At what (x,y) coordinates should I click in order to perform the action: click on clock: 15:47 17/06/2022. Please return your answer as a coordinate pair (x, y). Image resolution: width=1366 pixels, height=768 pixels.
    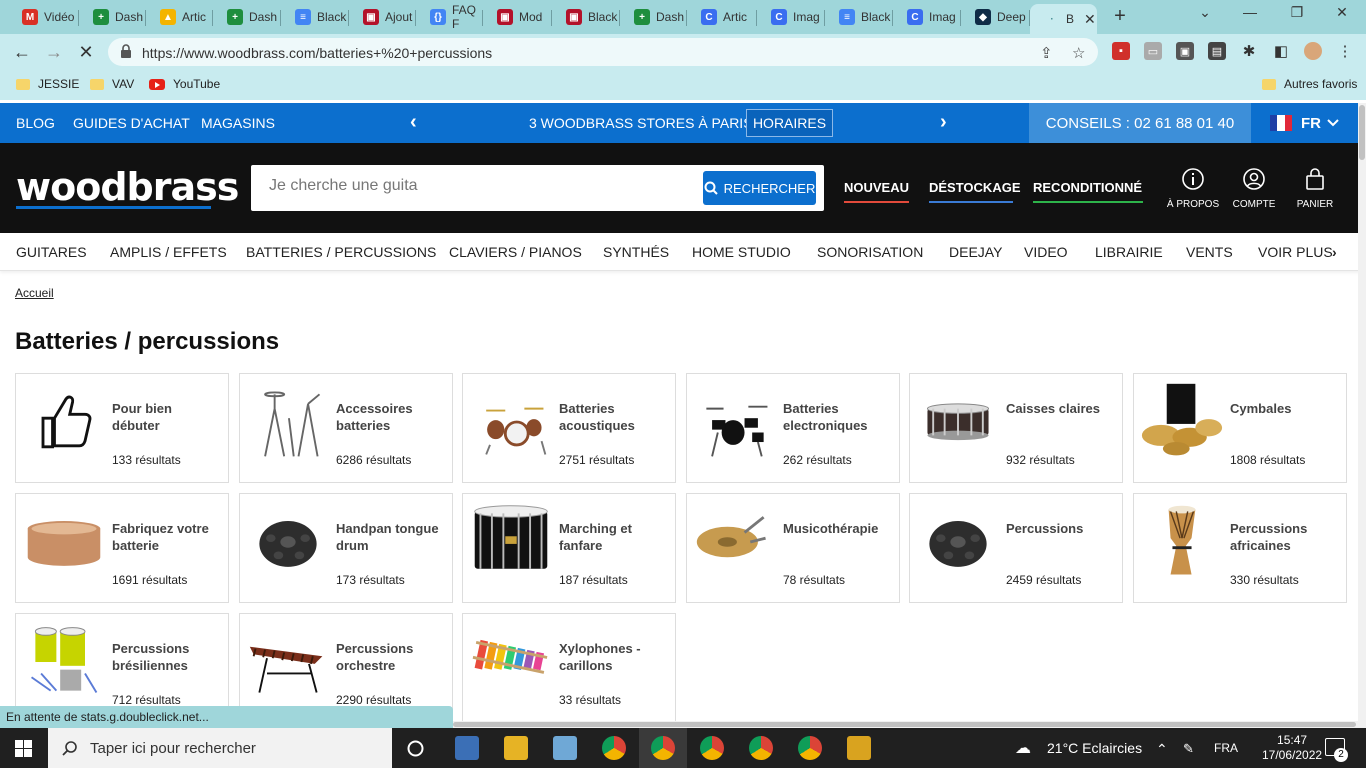
    Looking at the image, I should click on (1292, 748).